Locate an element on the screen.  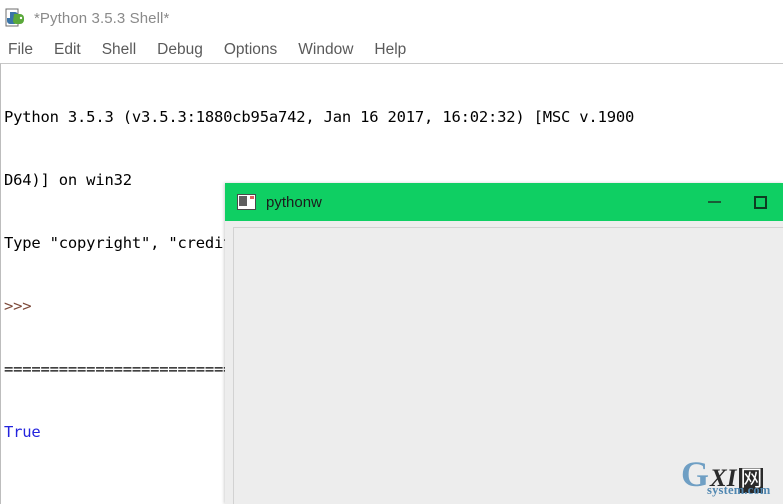
menu-item-help: Help is located at coordinates (395, 50).